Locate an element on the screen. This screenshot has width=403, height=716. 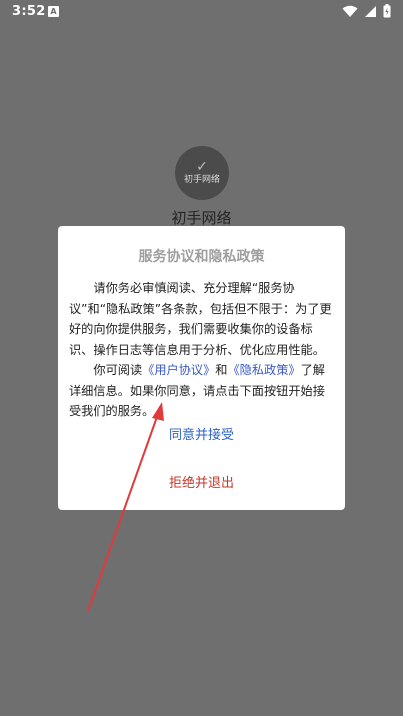
status-time: 3:52 is located at coordinates (29, 11).